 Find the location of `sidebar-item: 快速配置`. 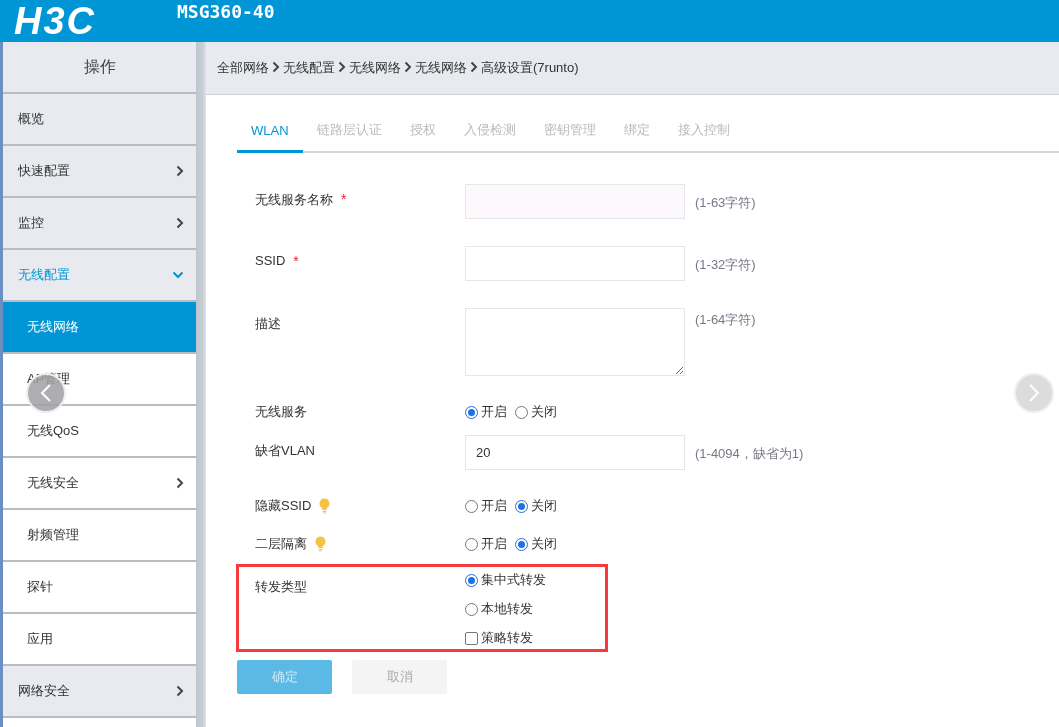

sidebar-item: 快速配置 is located at coordinates (99, 172).